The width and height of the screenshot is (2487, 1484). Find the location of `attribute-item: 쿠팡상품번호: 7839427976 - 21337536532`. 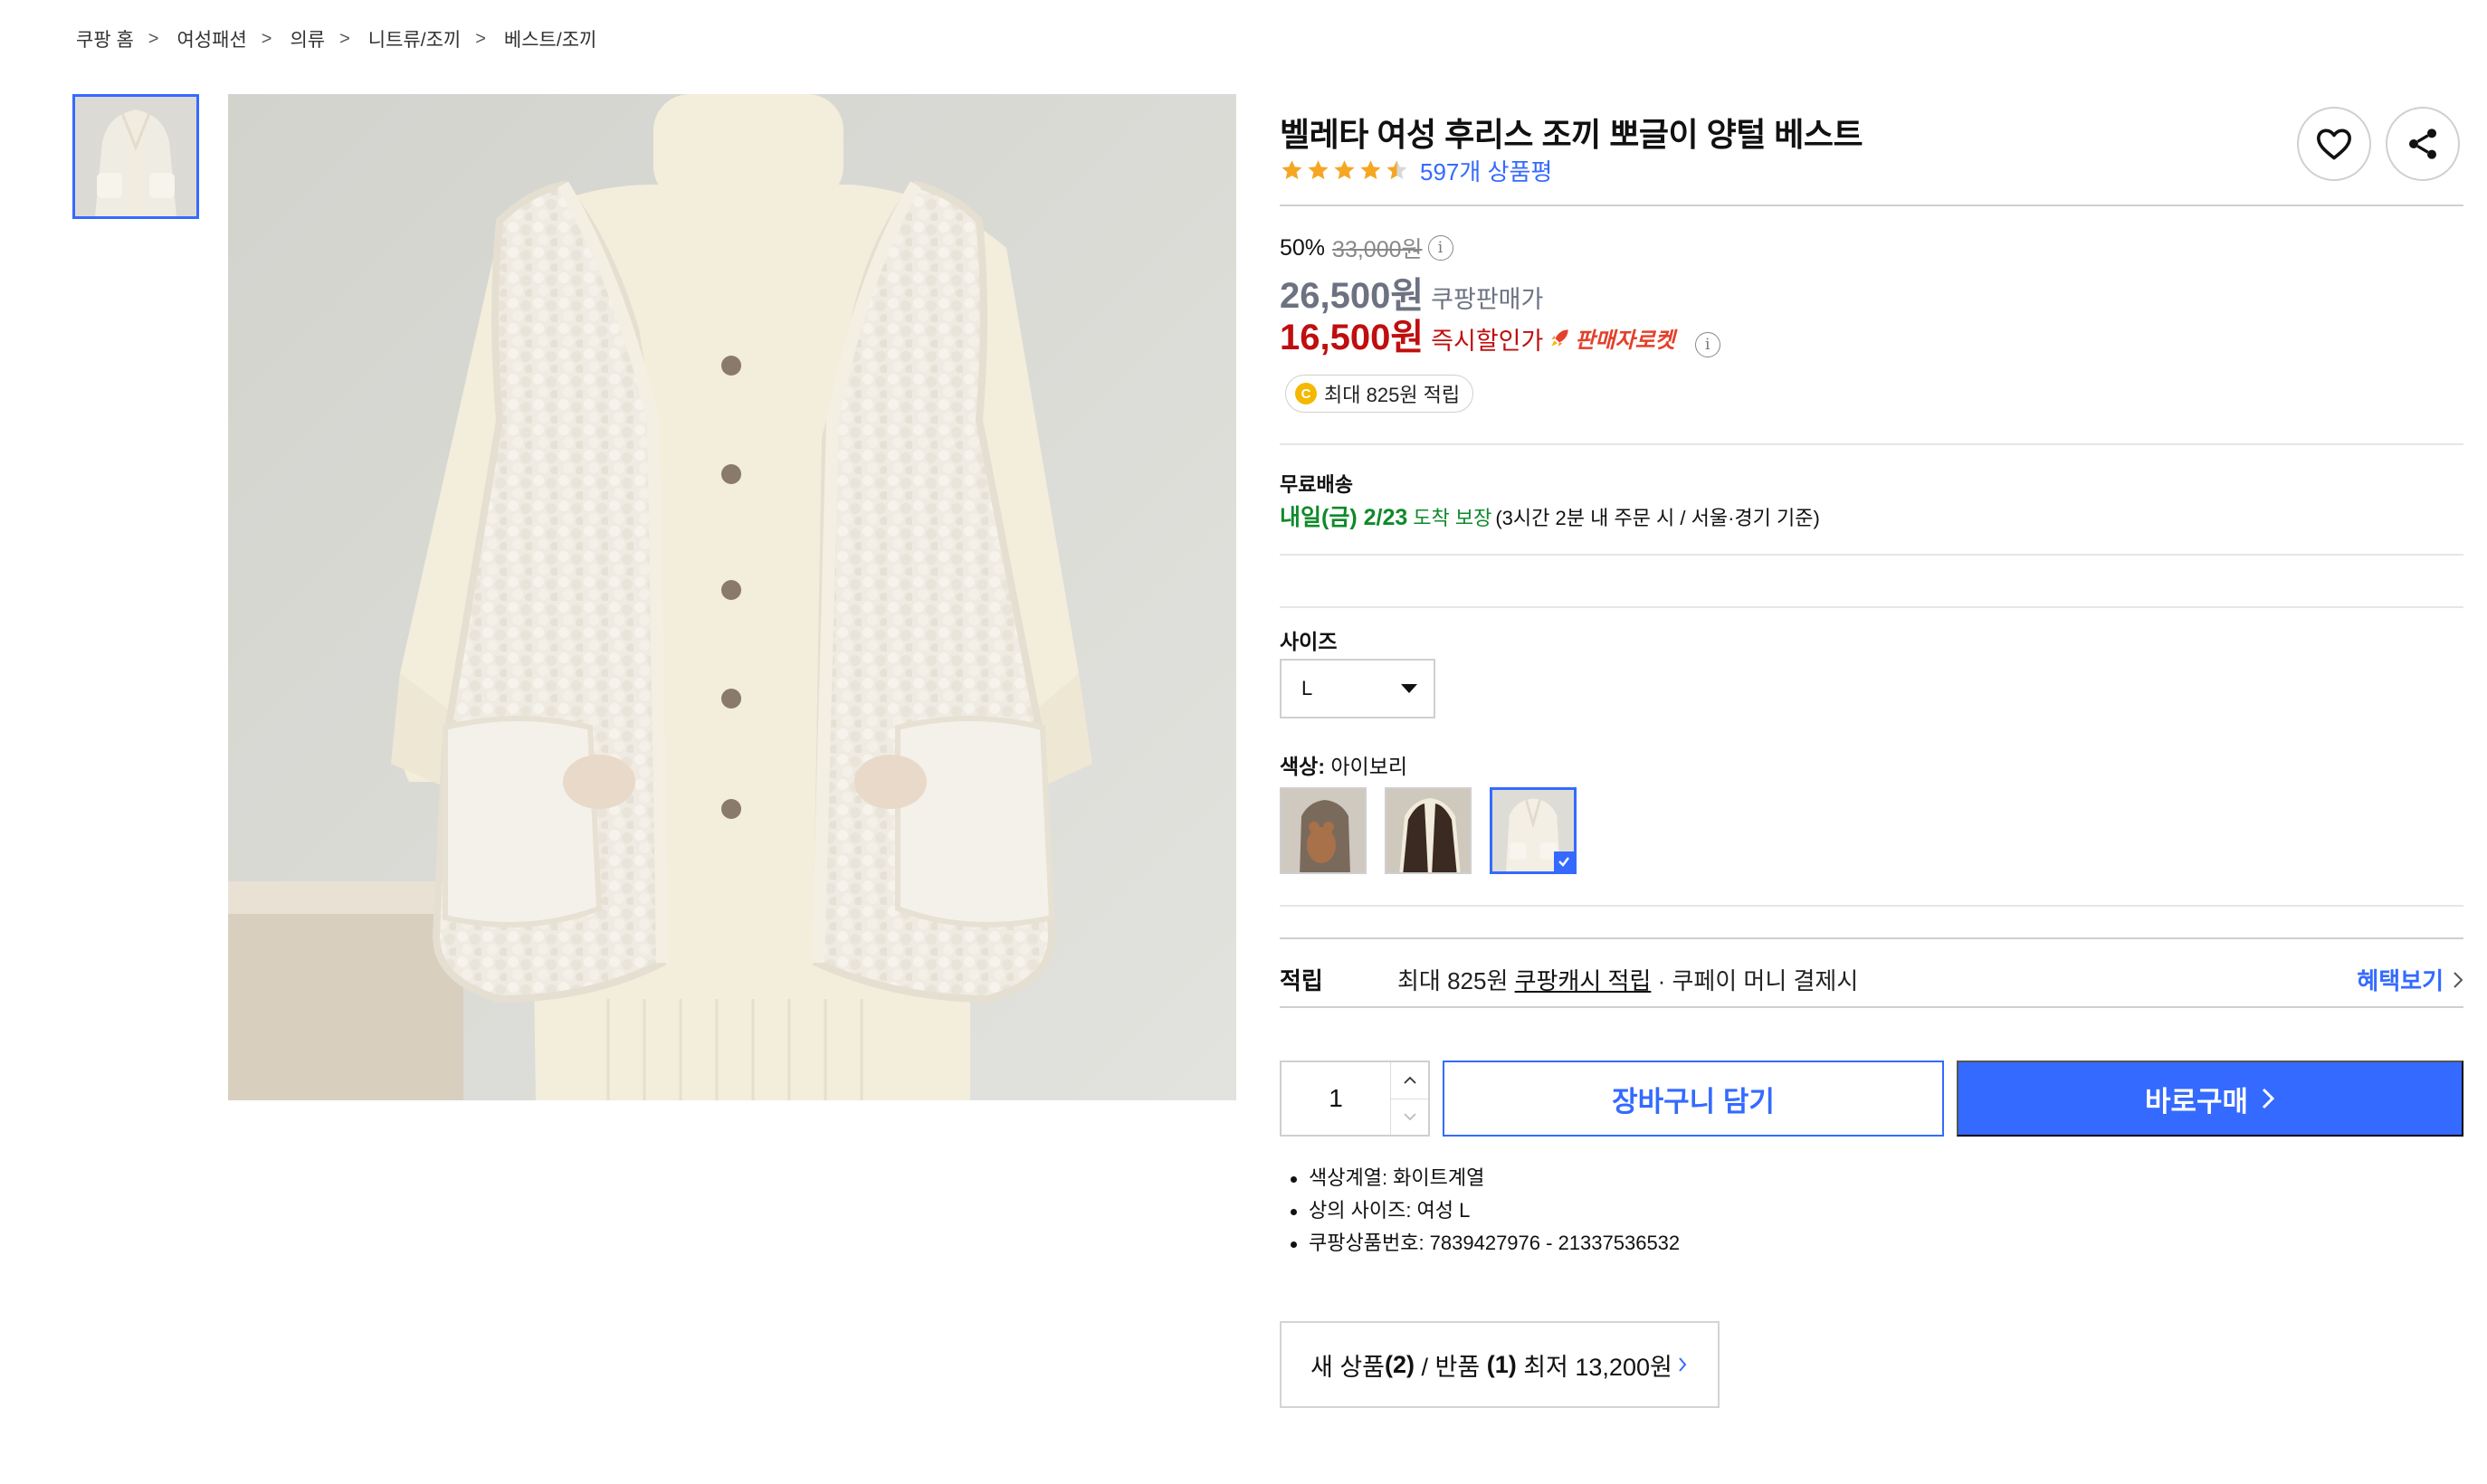

attribute-item: 쿠팡상품번호: 7839427976 - 21337536532 is located at coordinates (1485, 1243).